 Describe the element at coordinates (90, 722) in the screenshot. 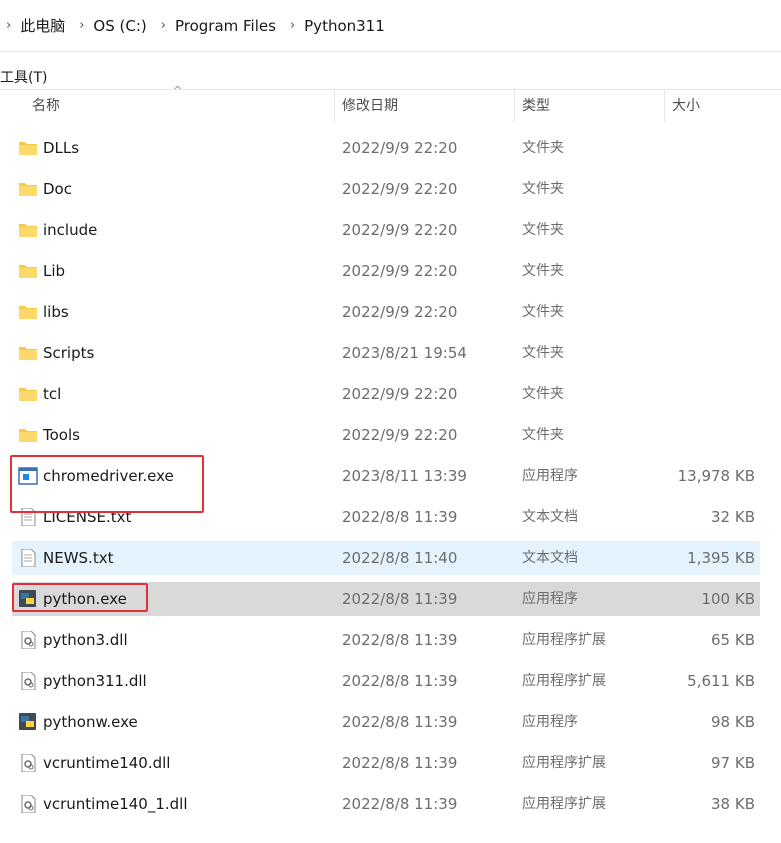

I see `file-name: pythonw.exe` at that location.